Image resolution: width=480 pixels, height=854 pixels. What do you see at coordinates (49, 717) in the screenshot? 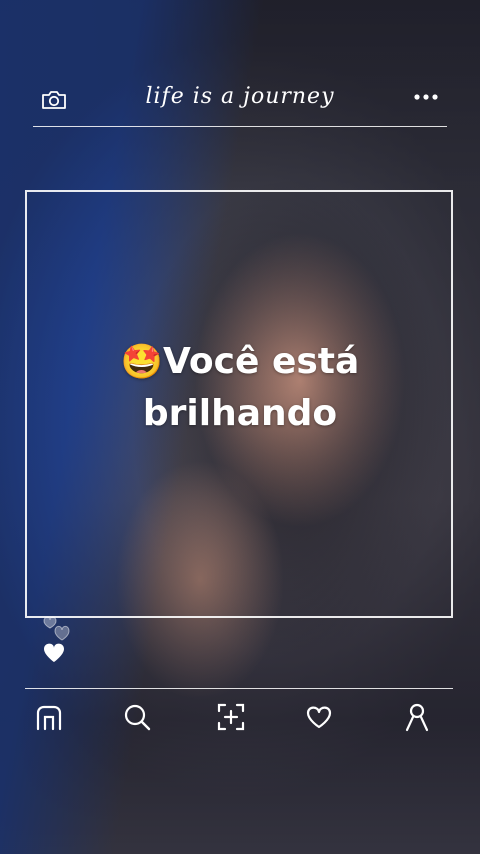
I see `home-icon` at bounding box center [49, 717].